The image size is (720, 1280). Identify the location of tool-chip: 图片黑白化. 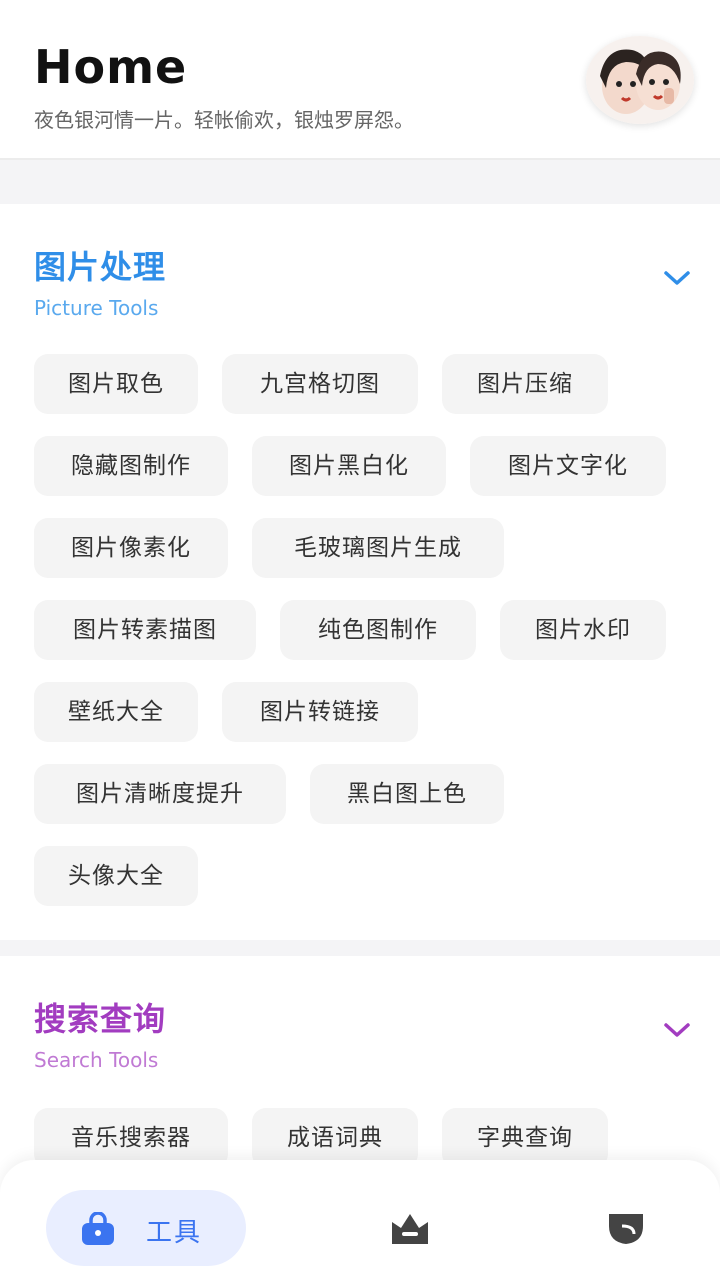
(349, 466).